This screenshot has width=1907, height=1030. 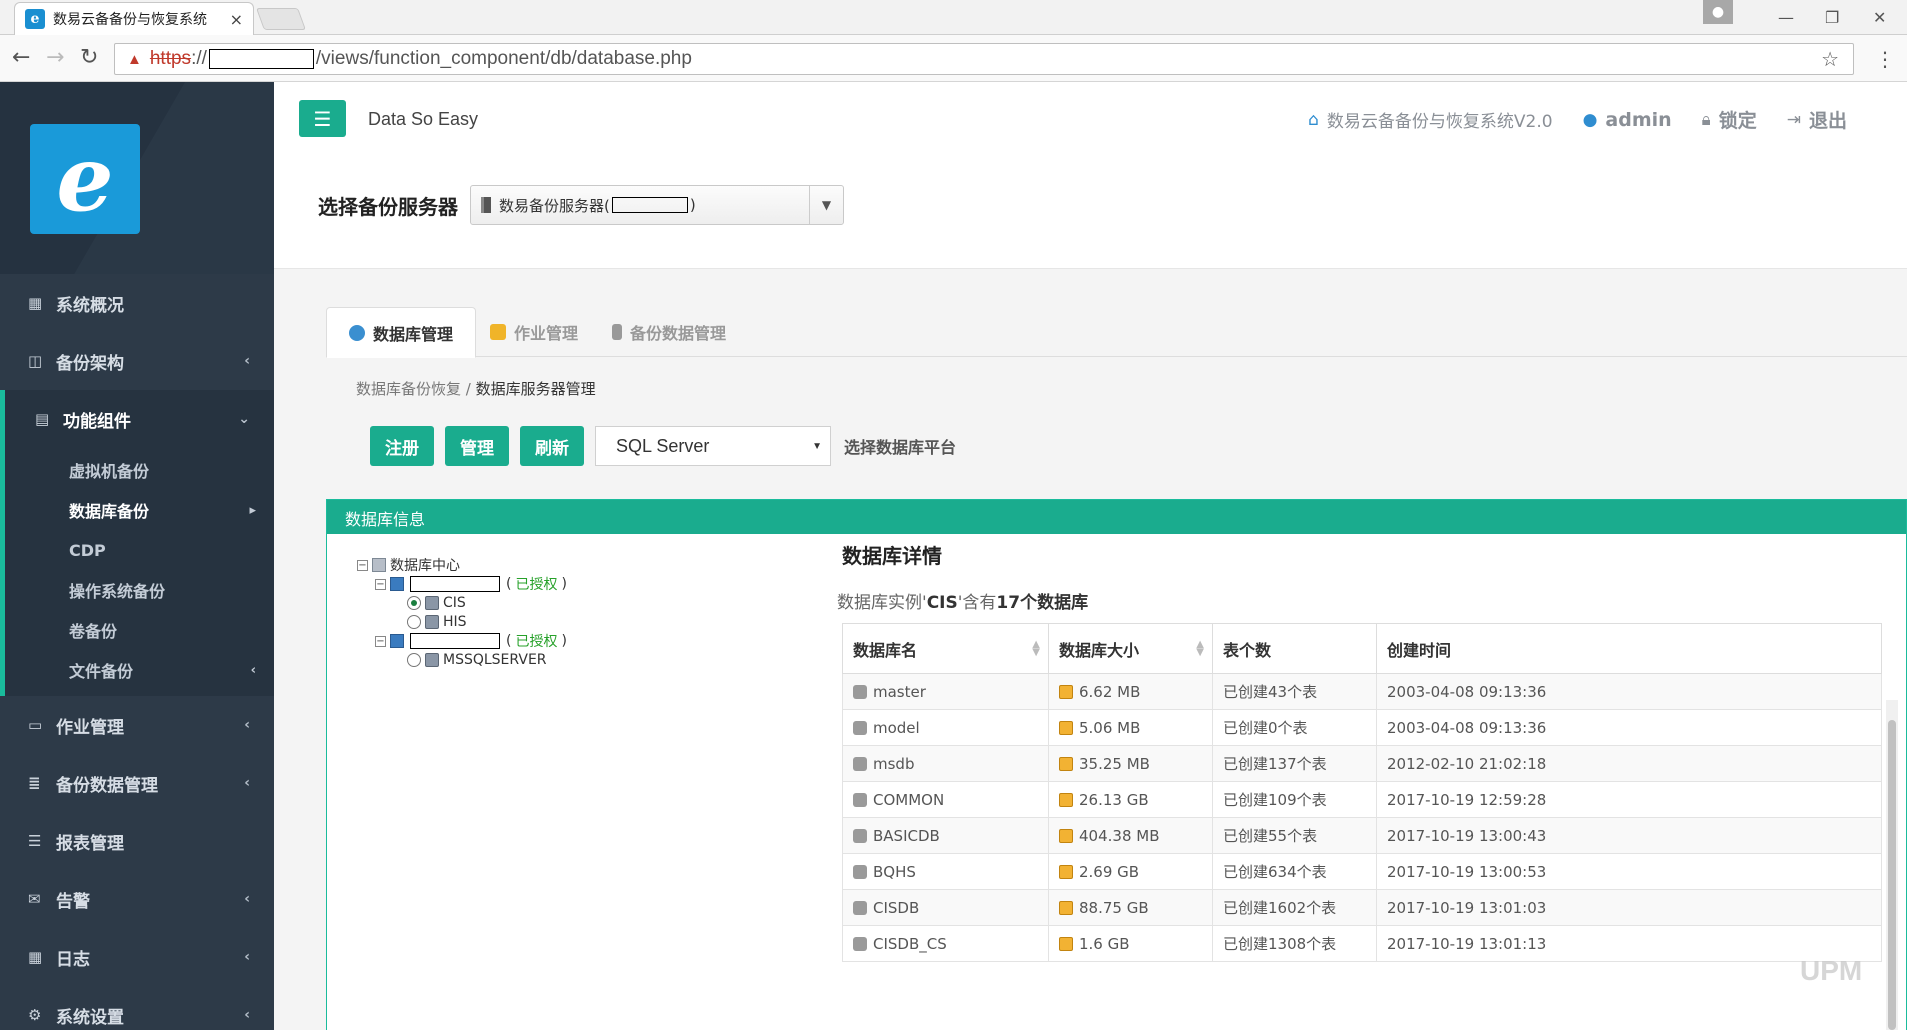 I want to click on function-tabs: 数据库管理 作业管理 备份数据管理, so click(x=1116, y=332).